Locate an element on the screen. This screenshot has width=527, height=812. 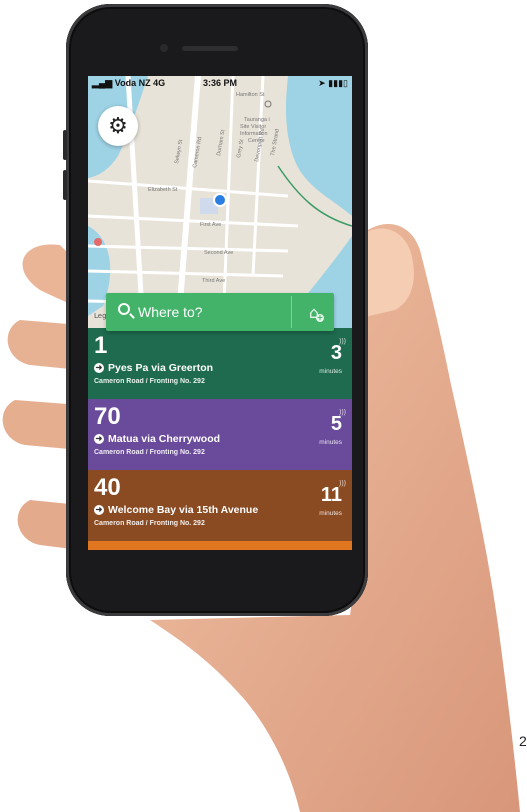
route-number: 70 is located at coordinates (107, 416).